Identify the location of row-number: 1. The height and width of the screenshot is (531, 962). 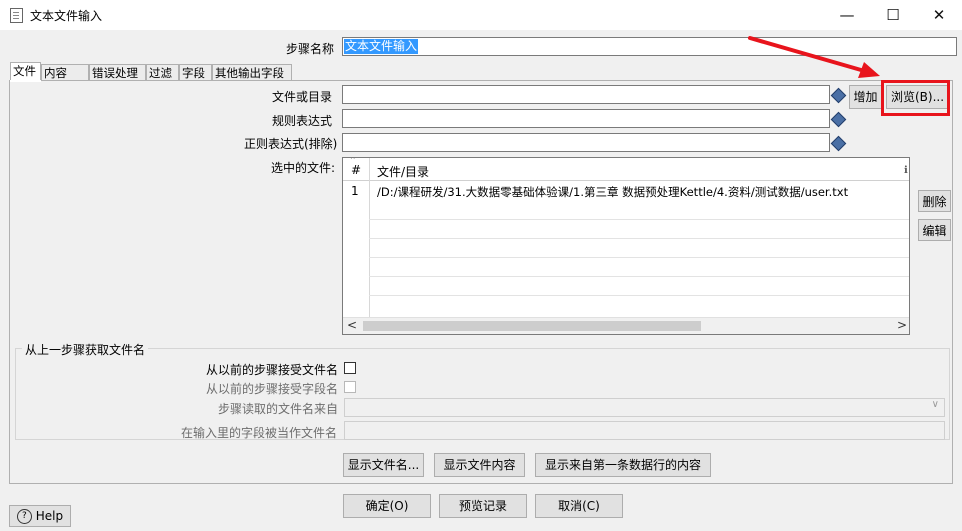
(355, 191).